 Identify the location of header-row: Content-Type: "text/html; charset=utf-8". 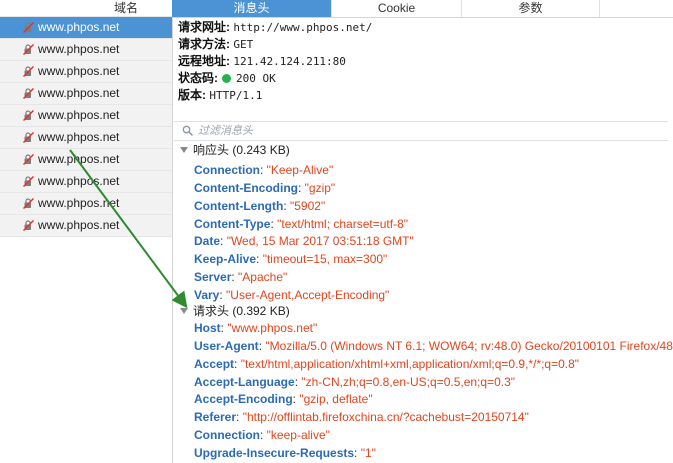
(433, 225).